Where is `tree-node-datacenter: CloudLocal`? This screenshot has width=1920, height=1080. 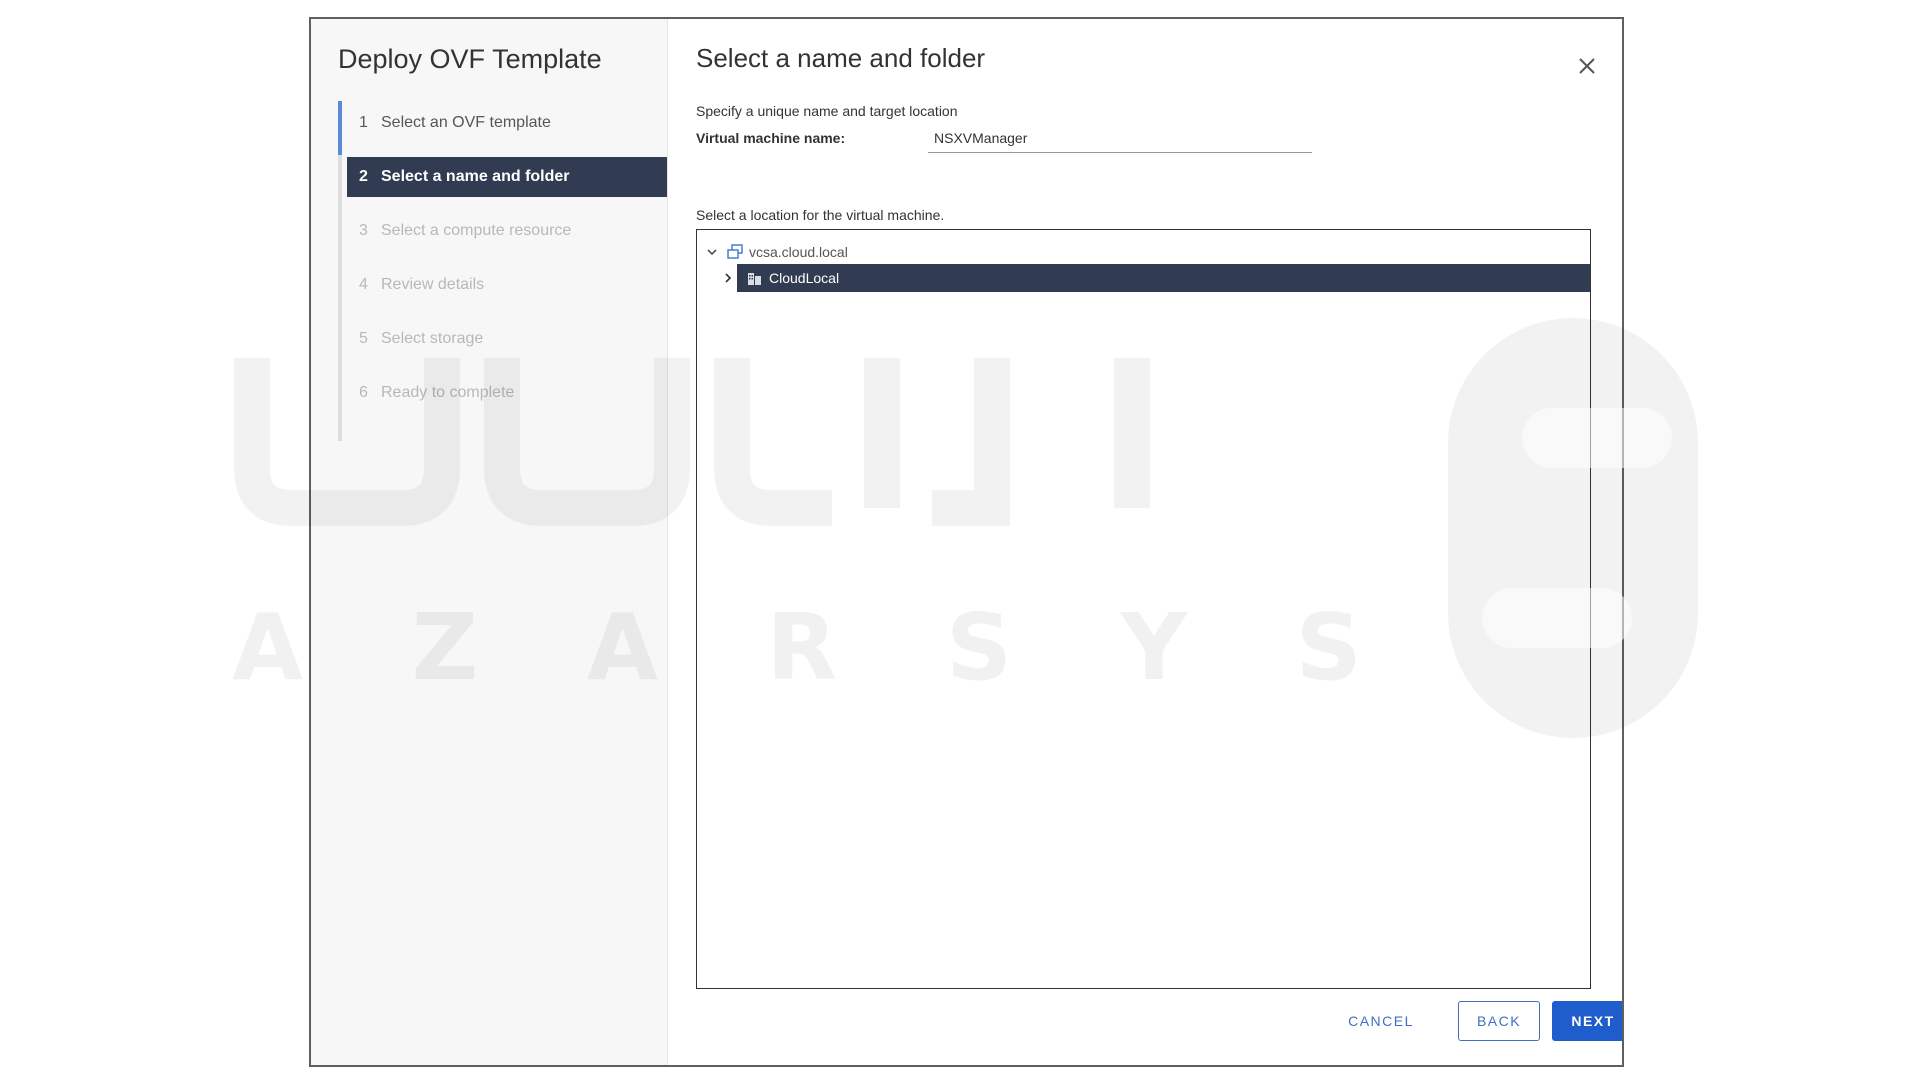 tree-node-datacenter: CloudLocal is located at coordinates (1157, 278).